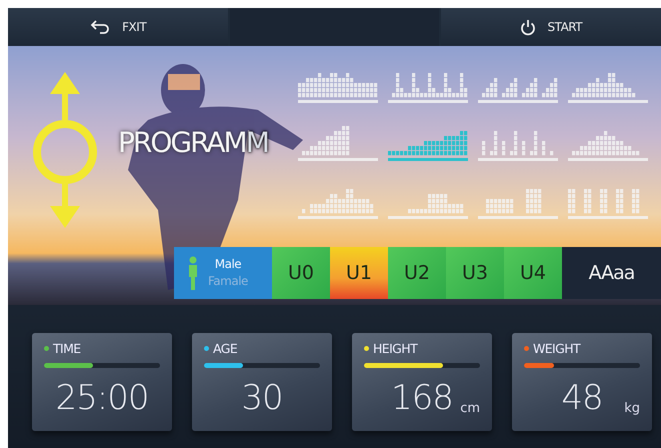  I want to click on setting-card: HEIGHT 168 cm, so click(422, 382).